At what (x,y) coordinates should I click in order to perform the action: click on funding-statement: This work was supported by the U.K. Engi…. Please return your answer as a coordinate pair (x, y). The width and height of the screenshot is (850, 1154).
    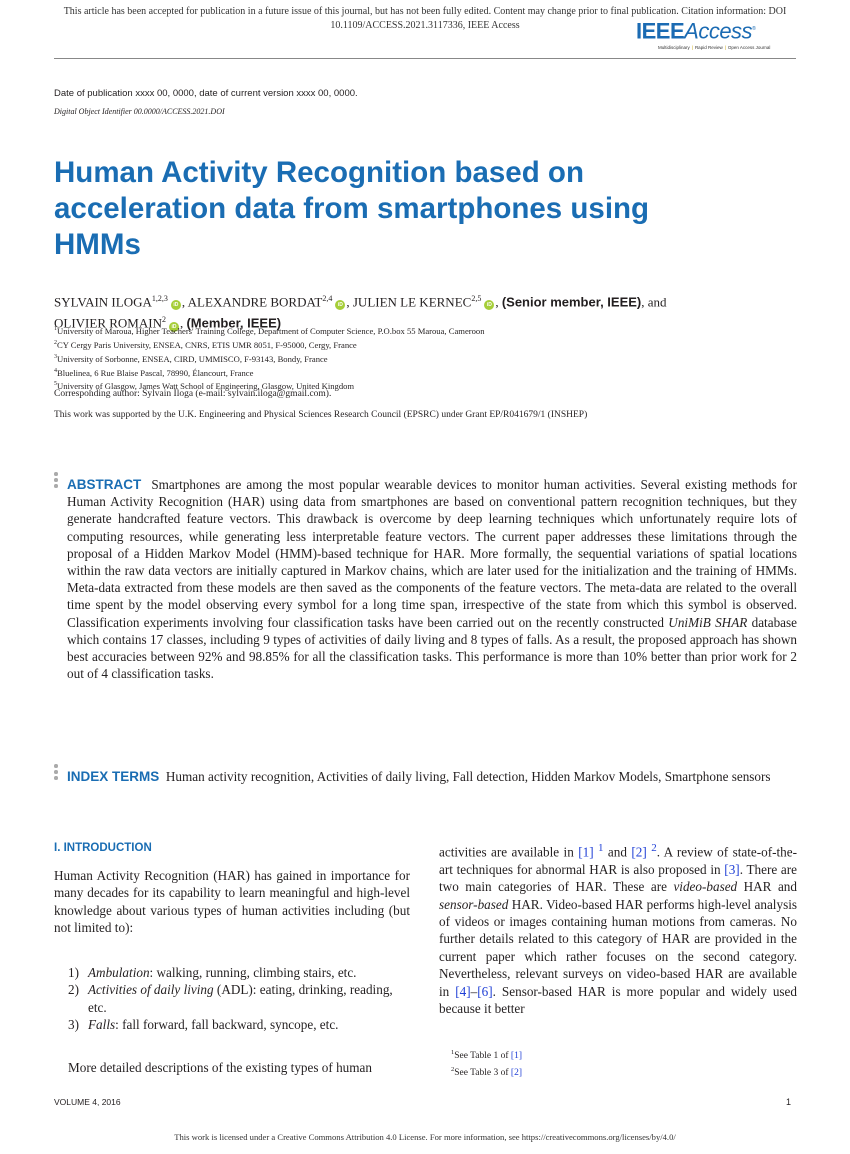
    Looking at the image, I should click on (321, 415).